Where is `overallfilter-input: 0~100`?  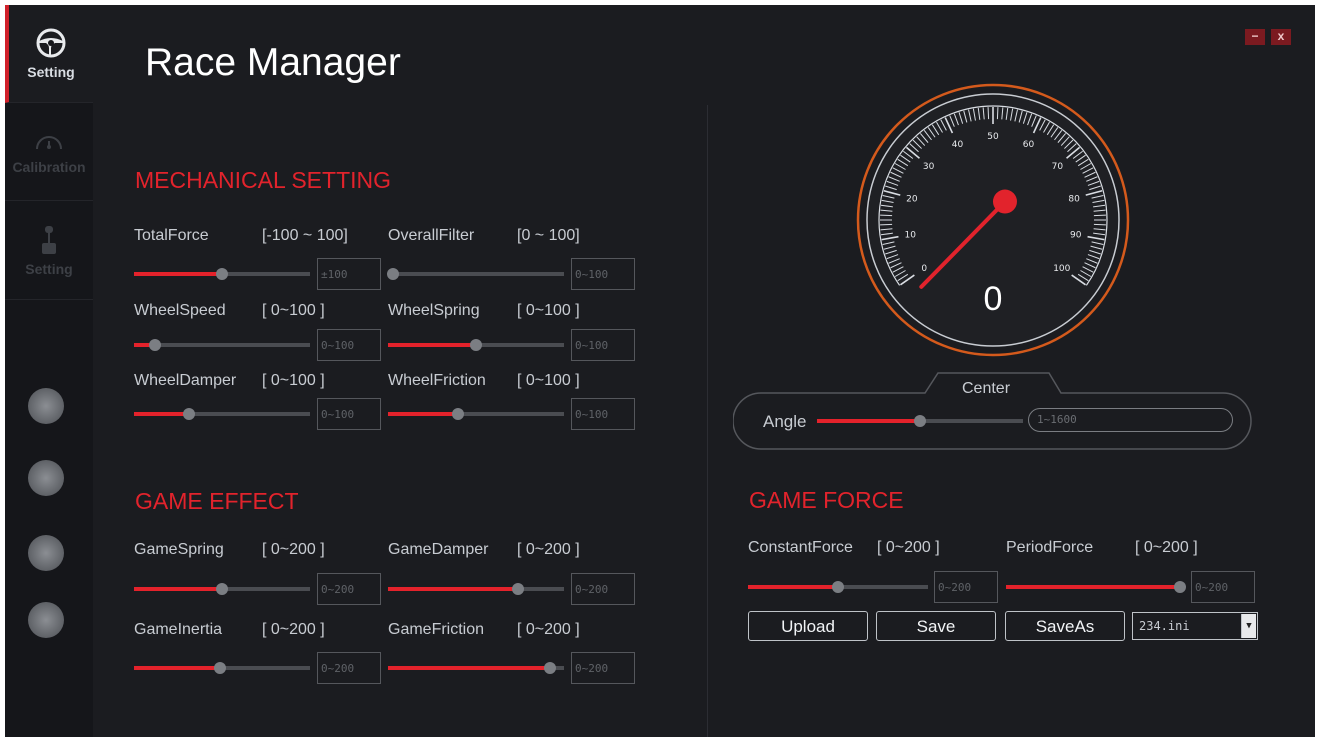 overallfilter-input: 0~100 is located at coordinates (603, 274).